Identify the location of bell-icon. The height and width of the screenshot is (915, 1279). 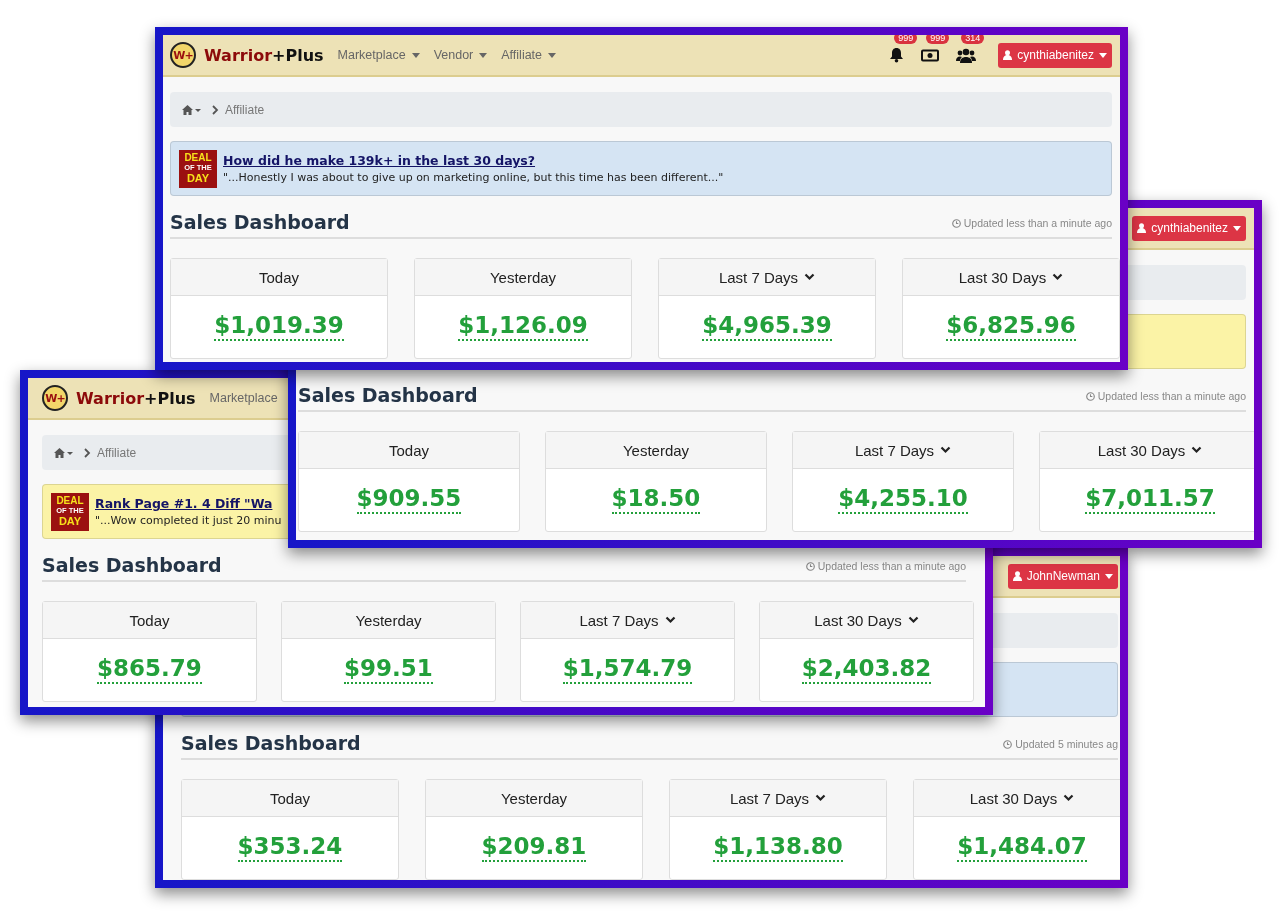
(897, 55).